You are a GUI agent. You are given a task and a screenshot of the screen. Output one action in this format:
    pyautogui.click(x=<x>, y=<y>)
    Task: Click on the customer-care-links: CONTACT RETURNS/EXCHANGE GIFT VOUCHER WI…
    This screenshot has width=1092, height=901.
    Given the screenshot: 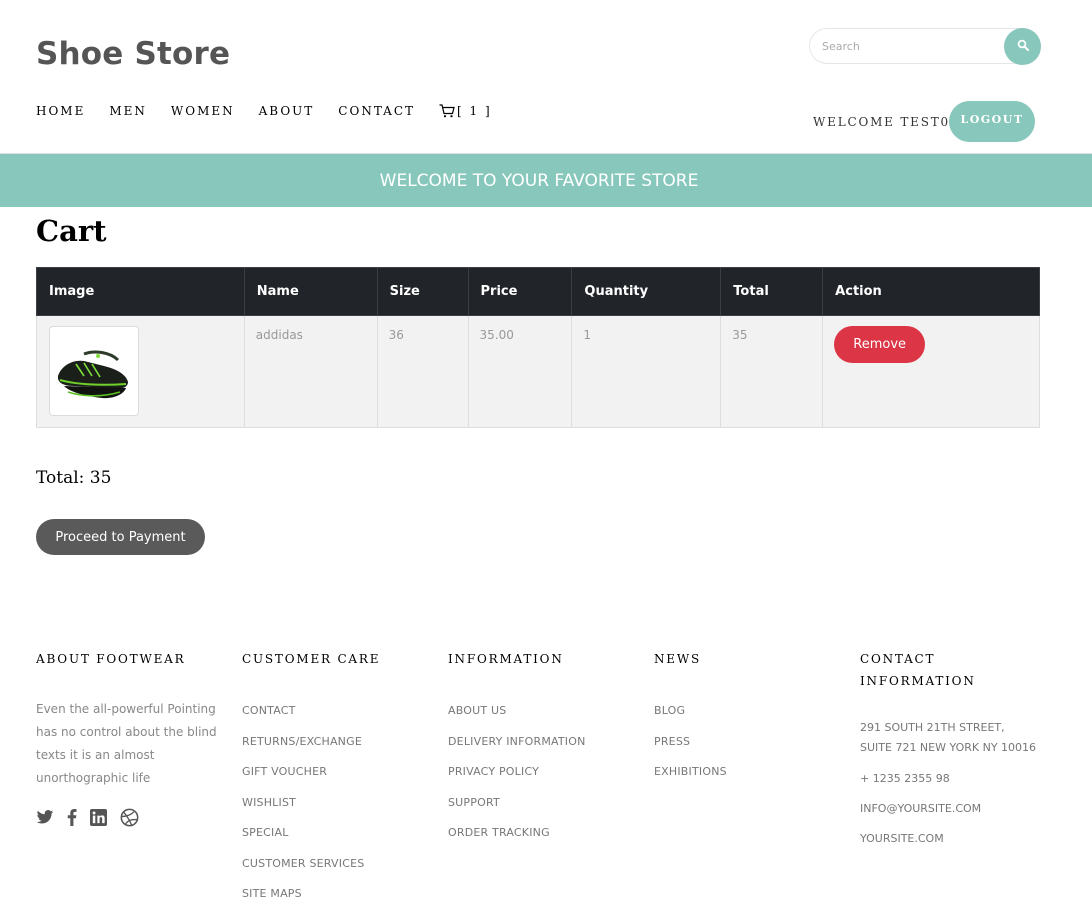 What is the action you would take?
    pyautogui.click(x=311, y=798)
    